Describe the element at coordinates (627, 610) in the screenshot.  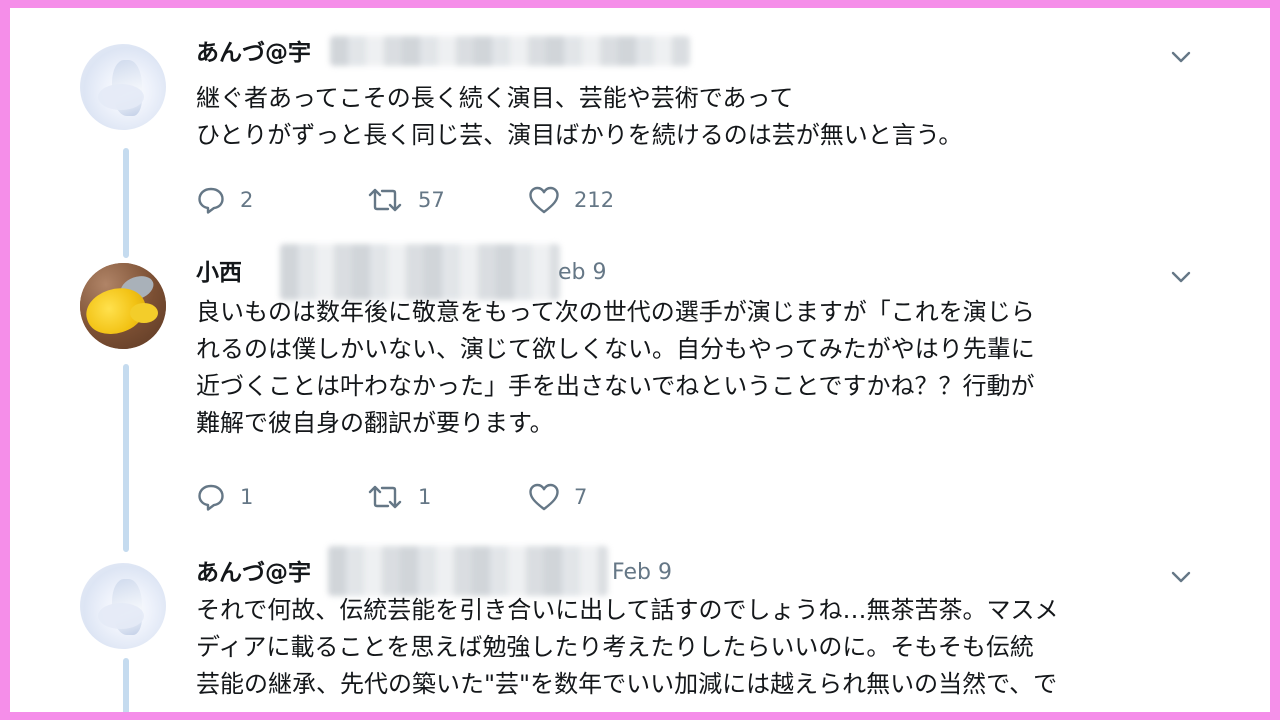
I see `tweet-text-line: それで何故、伝統芸能を引き合いに出して話すのでしょうね…無茶苦茶。マスメ` at that location.